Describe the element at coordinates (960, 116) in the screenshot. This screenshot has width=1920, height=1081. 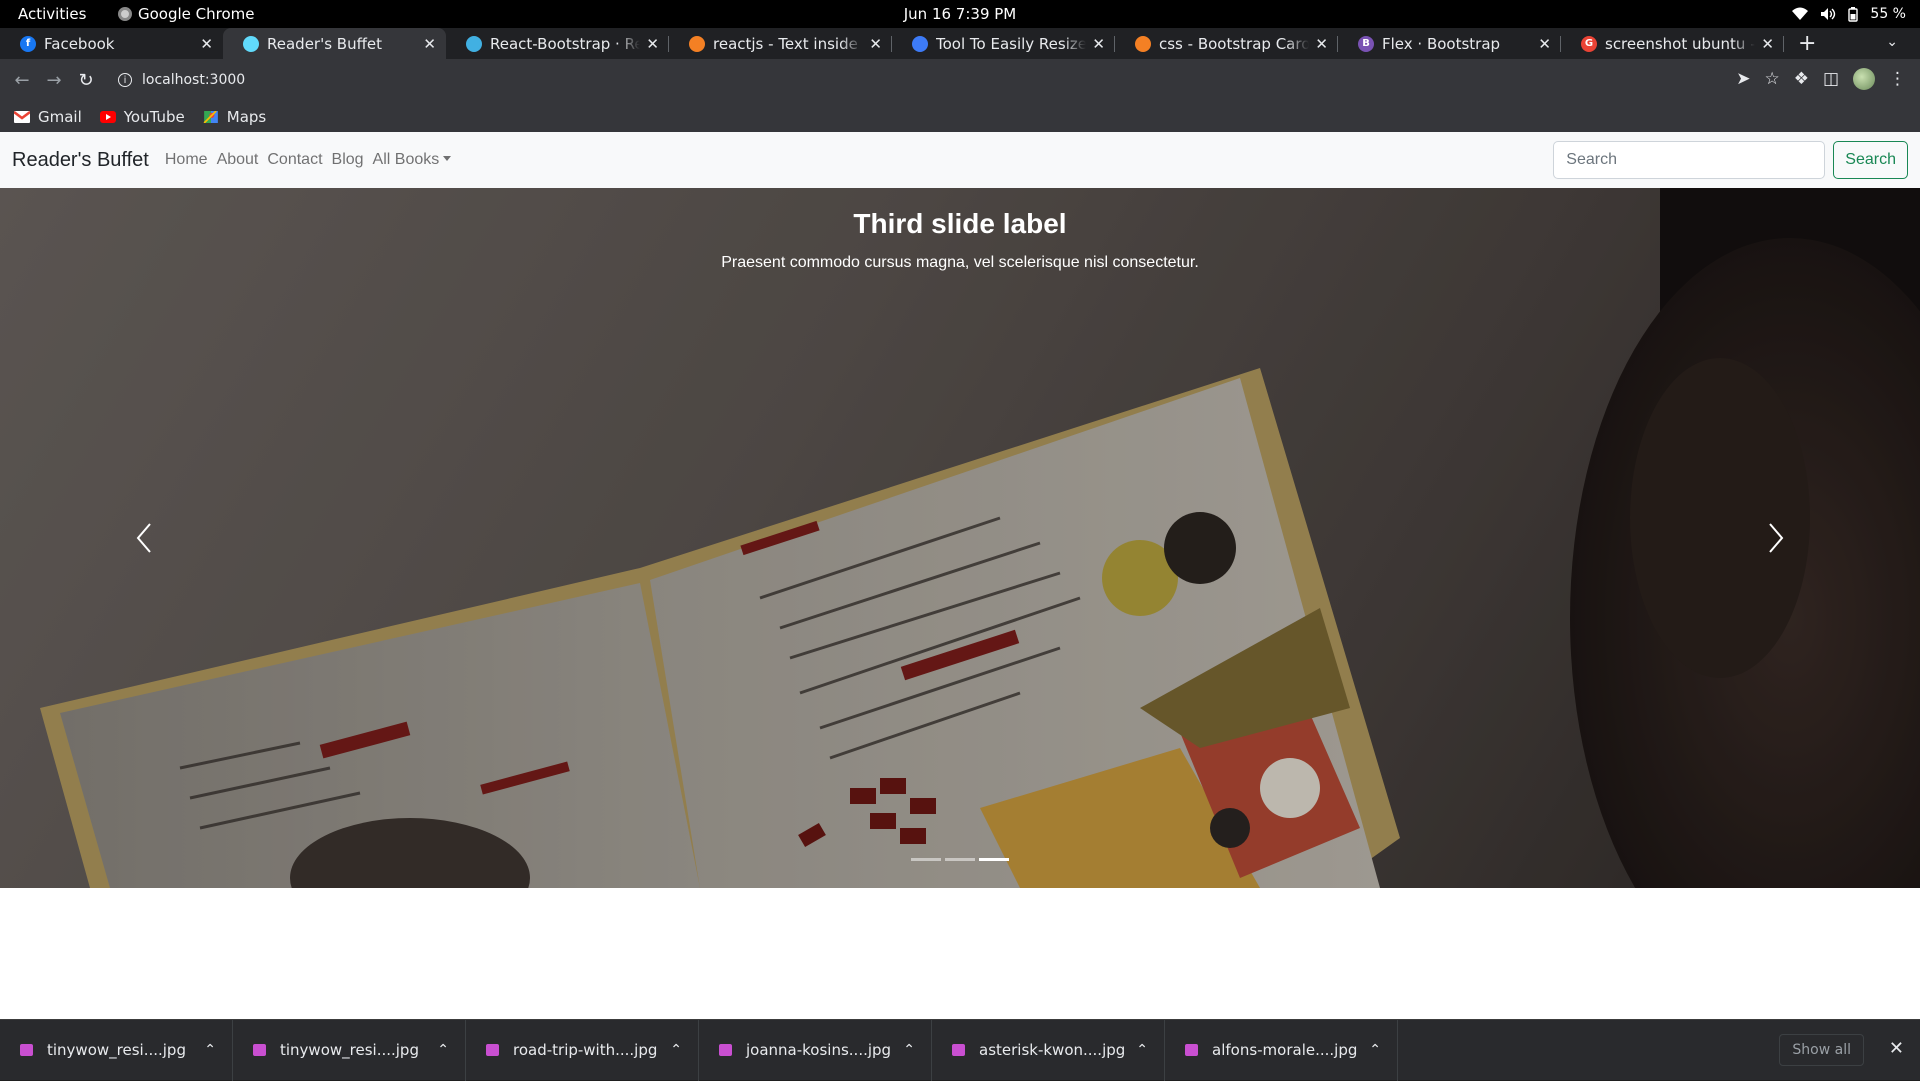
I see `bookmarks-bar: Gmail YouTube Maps` at that location.